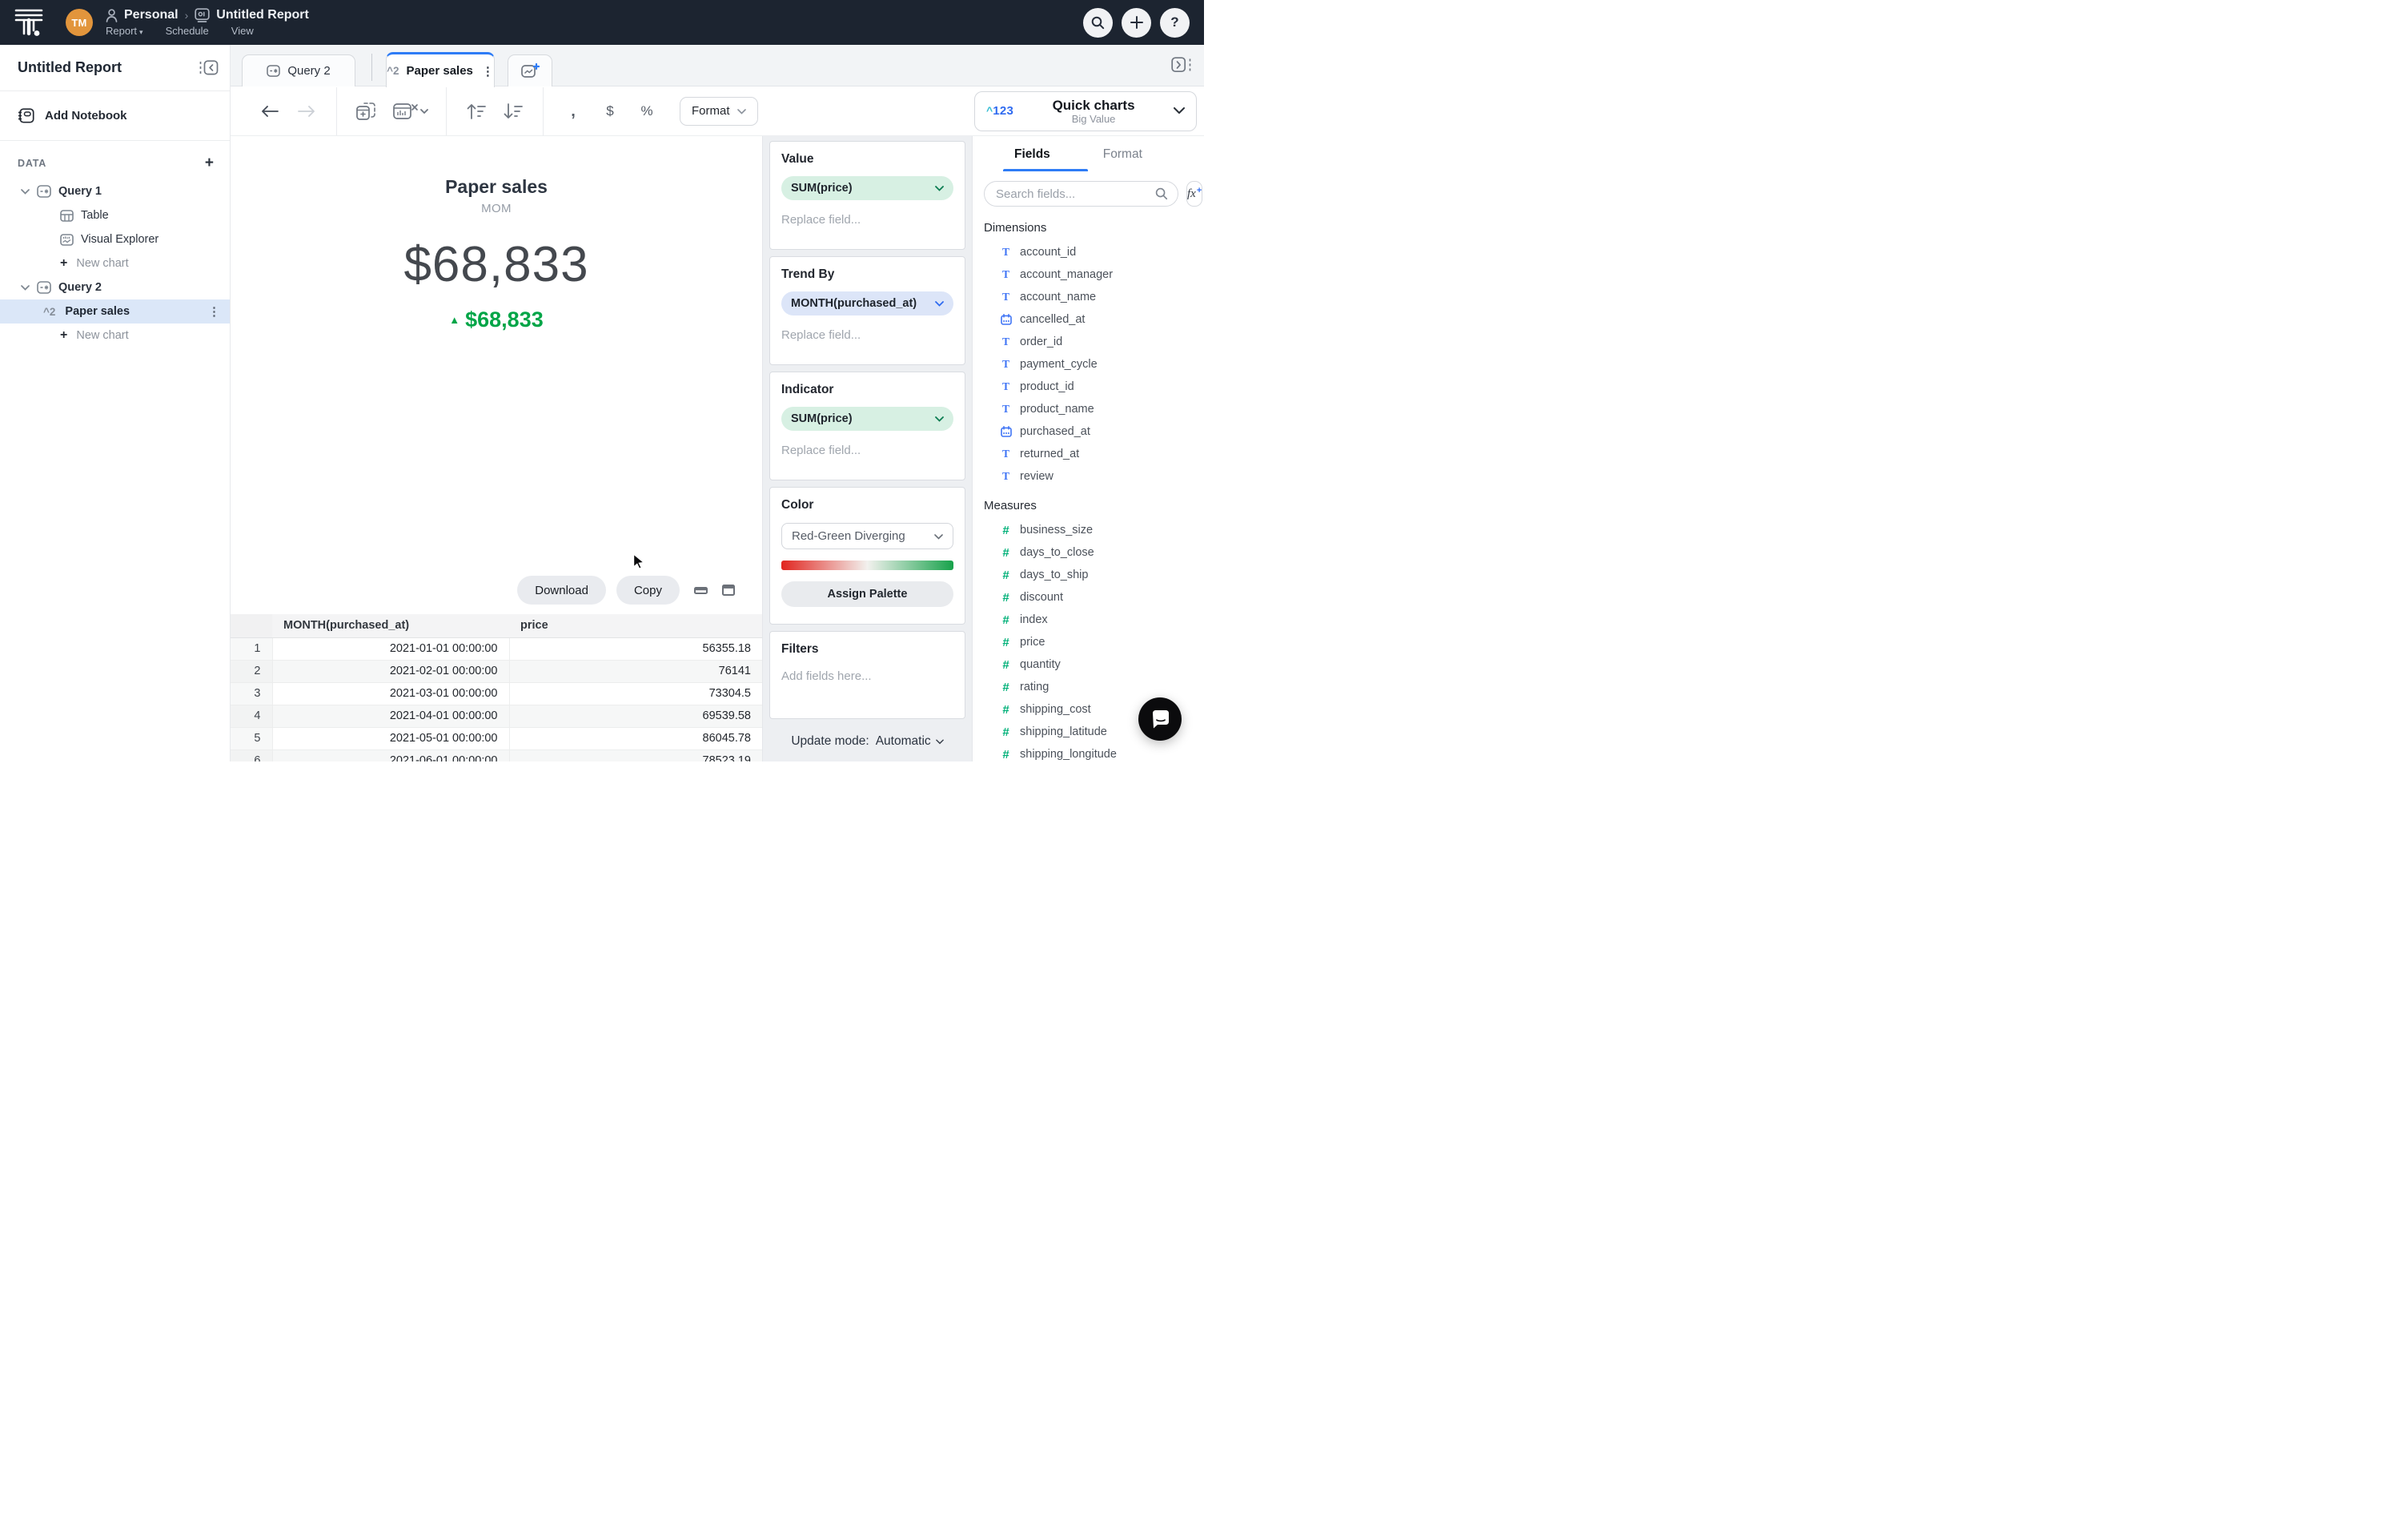  I want to click on undo-button, so click(270, 111).